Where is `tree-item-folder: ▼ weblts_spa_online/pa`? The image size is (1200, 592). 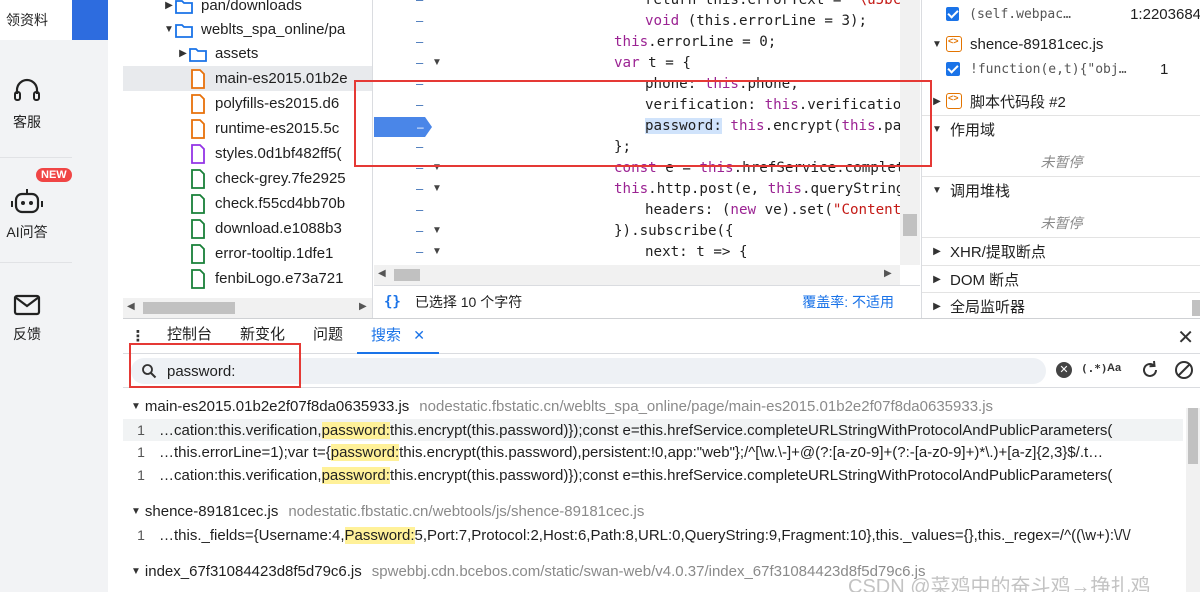
tree-item-folder: ▼ weblts_spa_online/pa is located at coordinates (247, 29).